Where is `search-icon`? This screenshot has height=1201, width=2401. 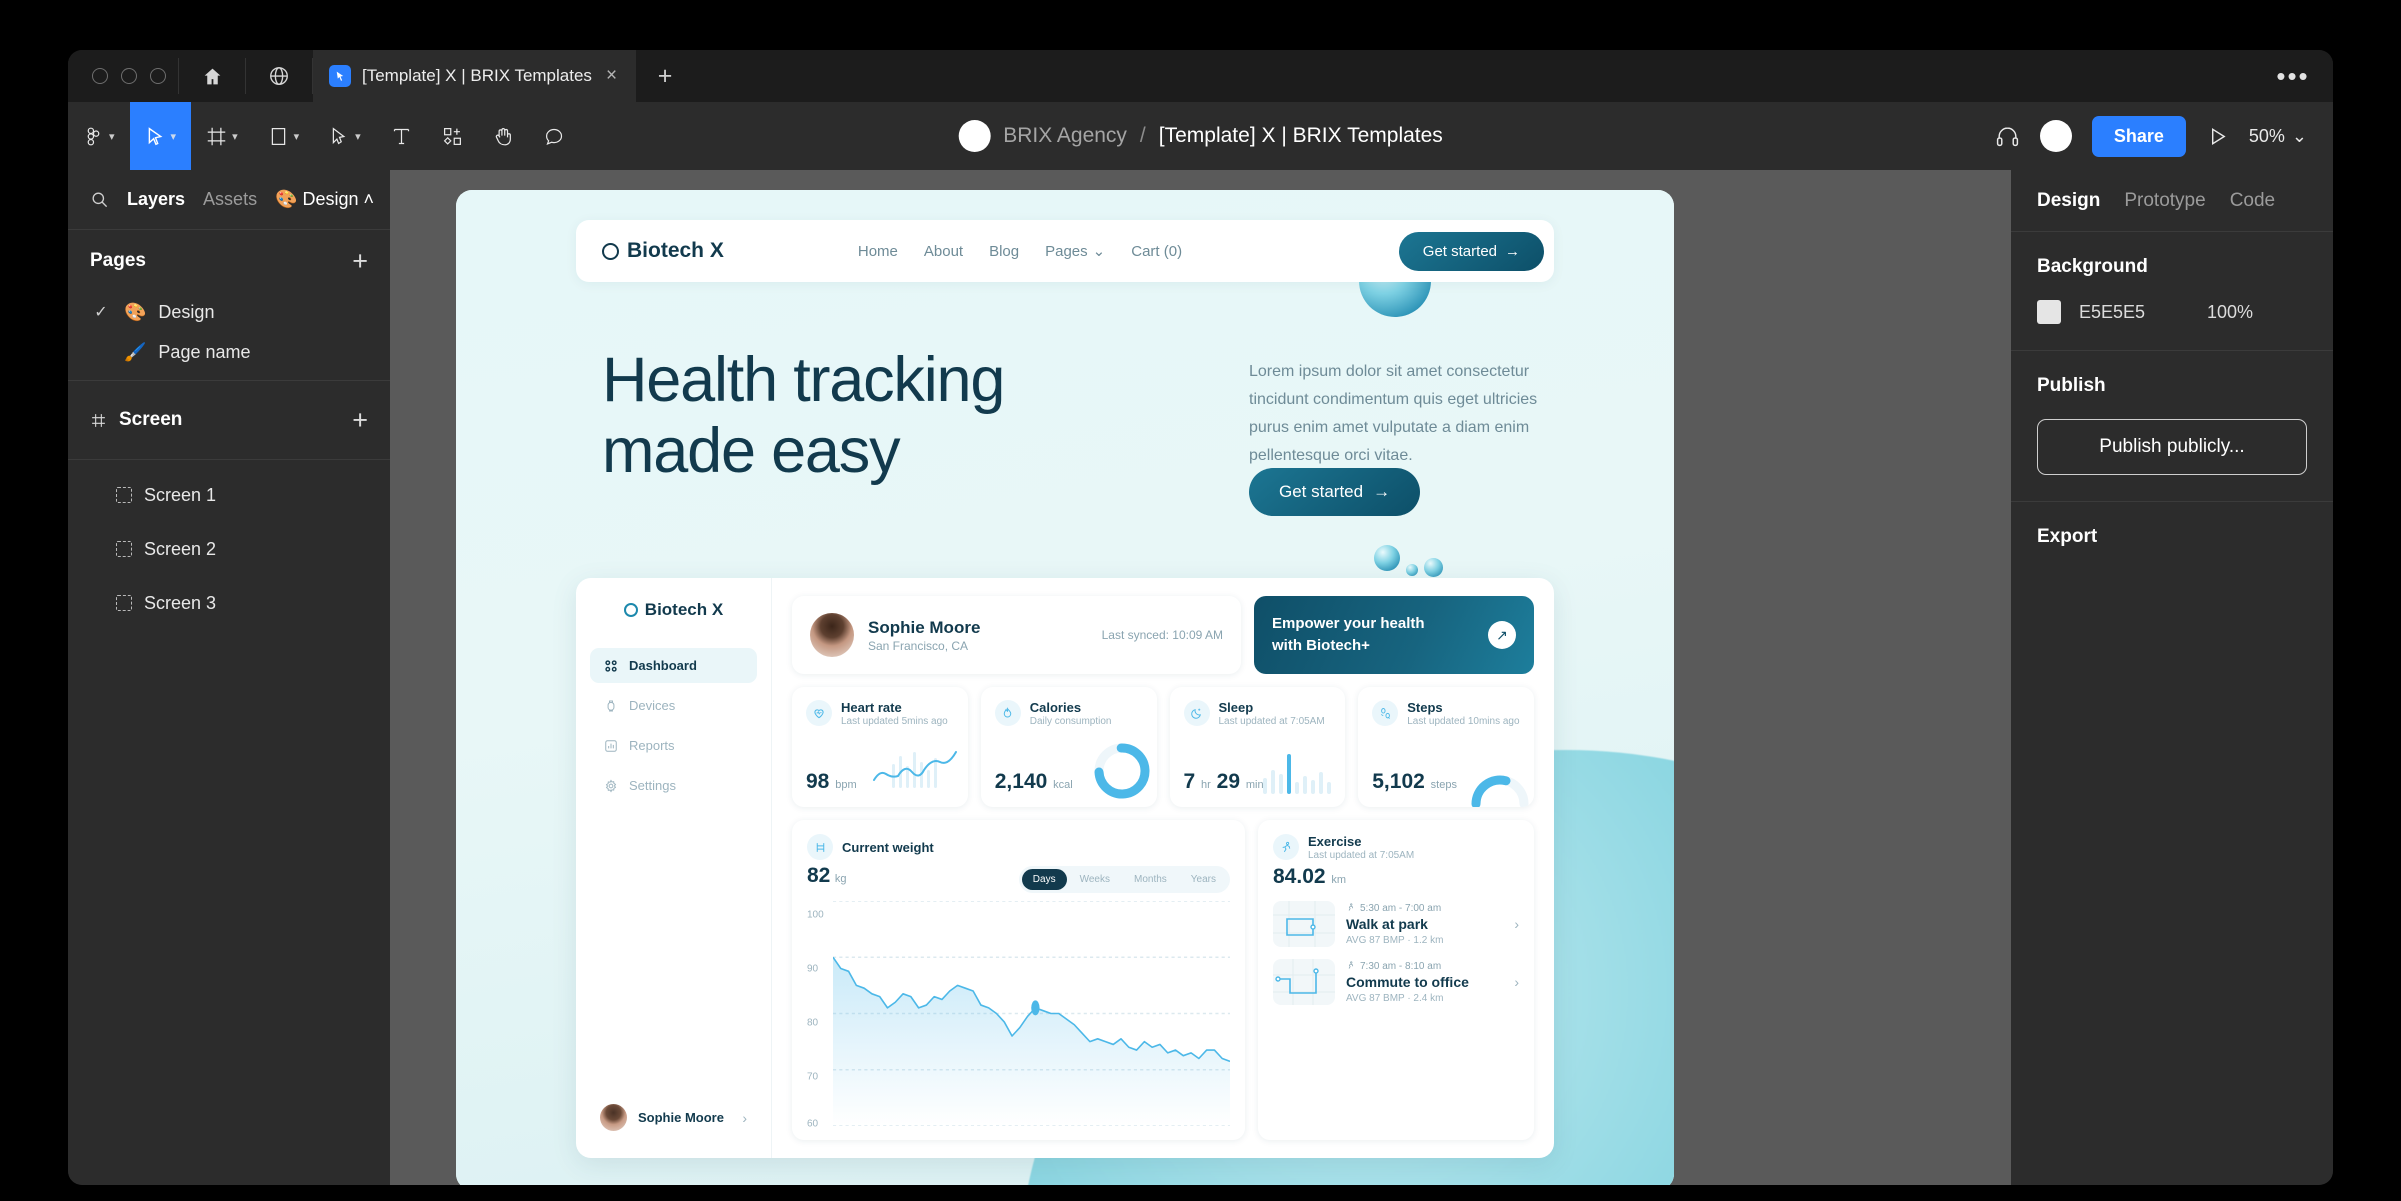 search-icon is located at coordinates (99, 199).